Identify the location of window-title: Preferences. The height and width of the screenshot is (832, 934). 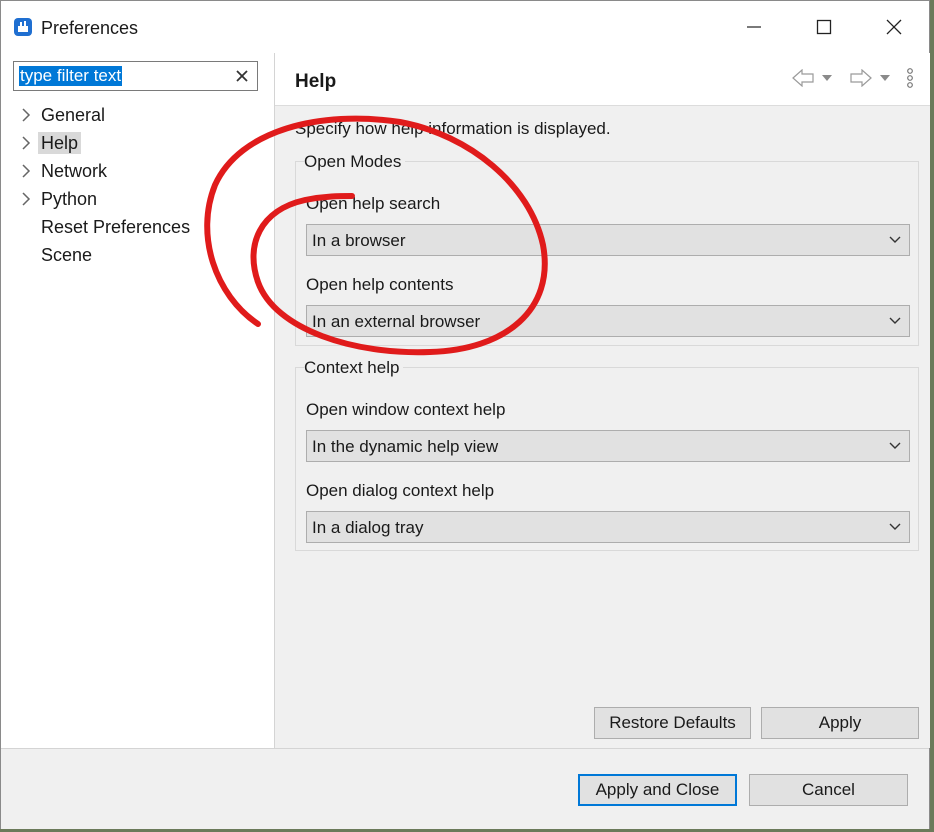
(90, 28).